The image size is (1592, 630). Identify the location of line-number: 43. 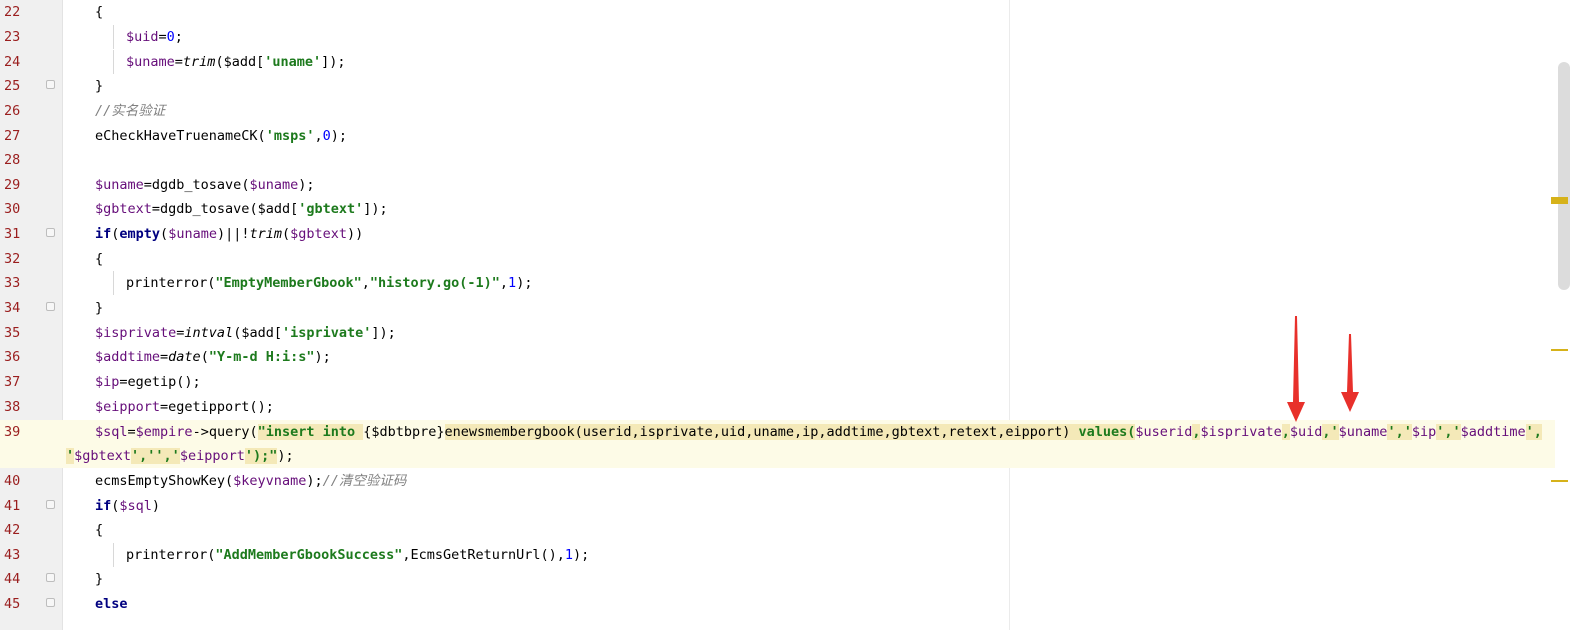
(12, 555).